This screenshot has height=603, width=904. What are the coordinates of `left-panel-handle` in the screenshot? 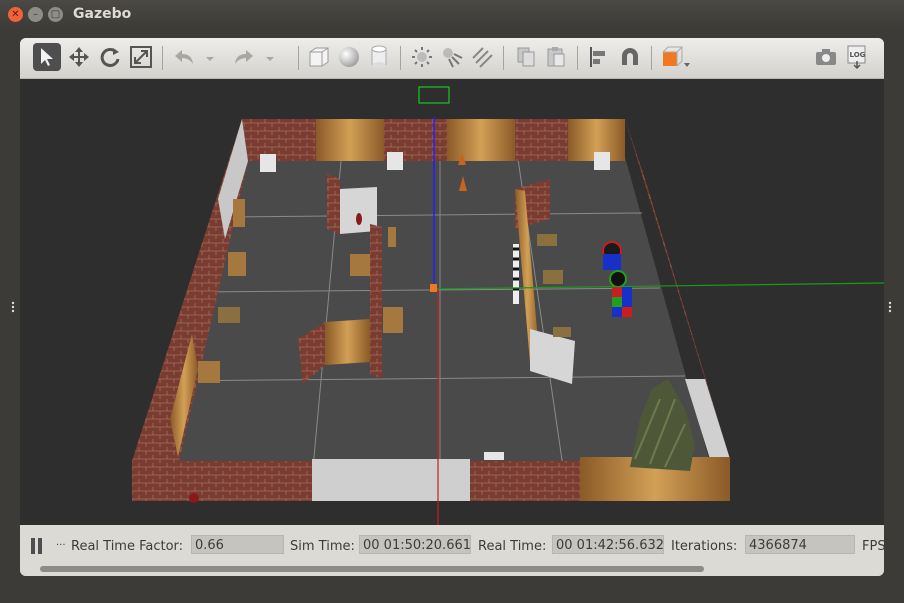 It's located at (13, 305).